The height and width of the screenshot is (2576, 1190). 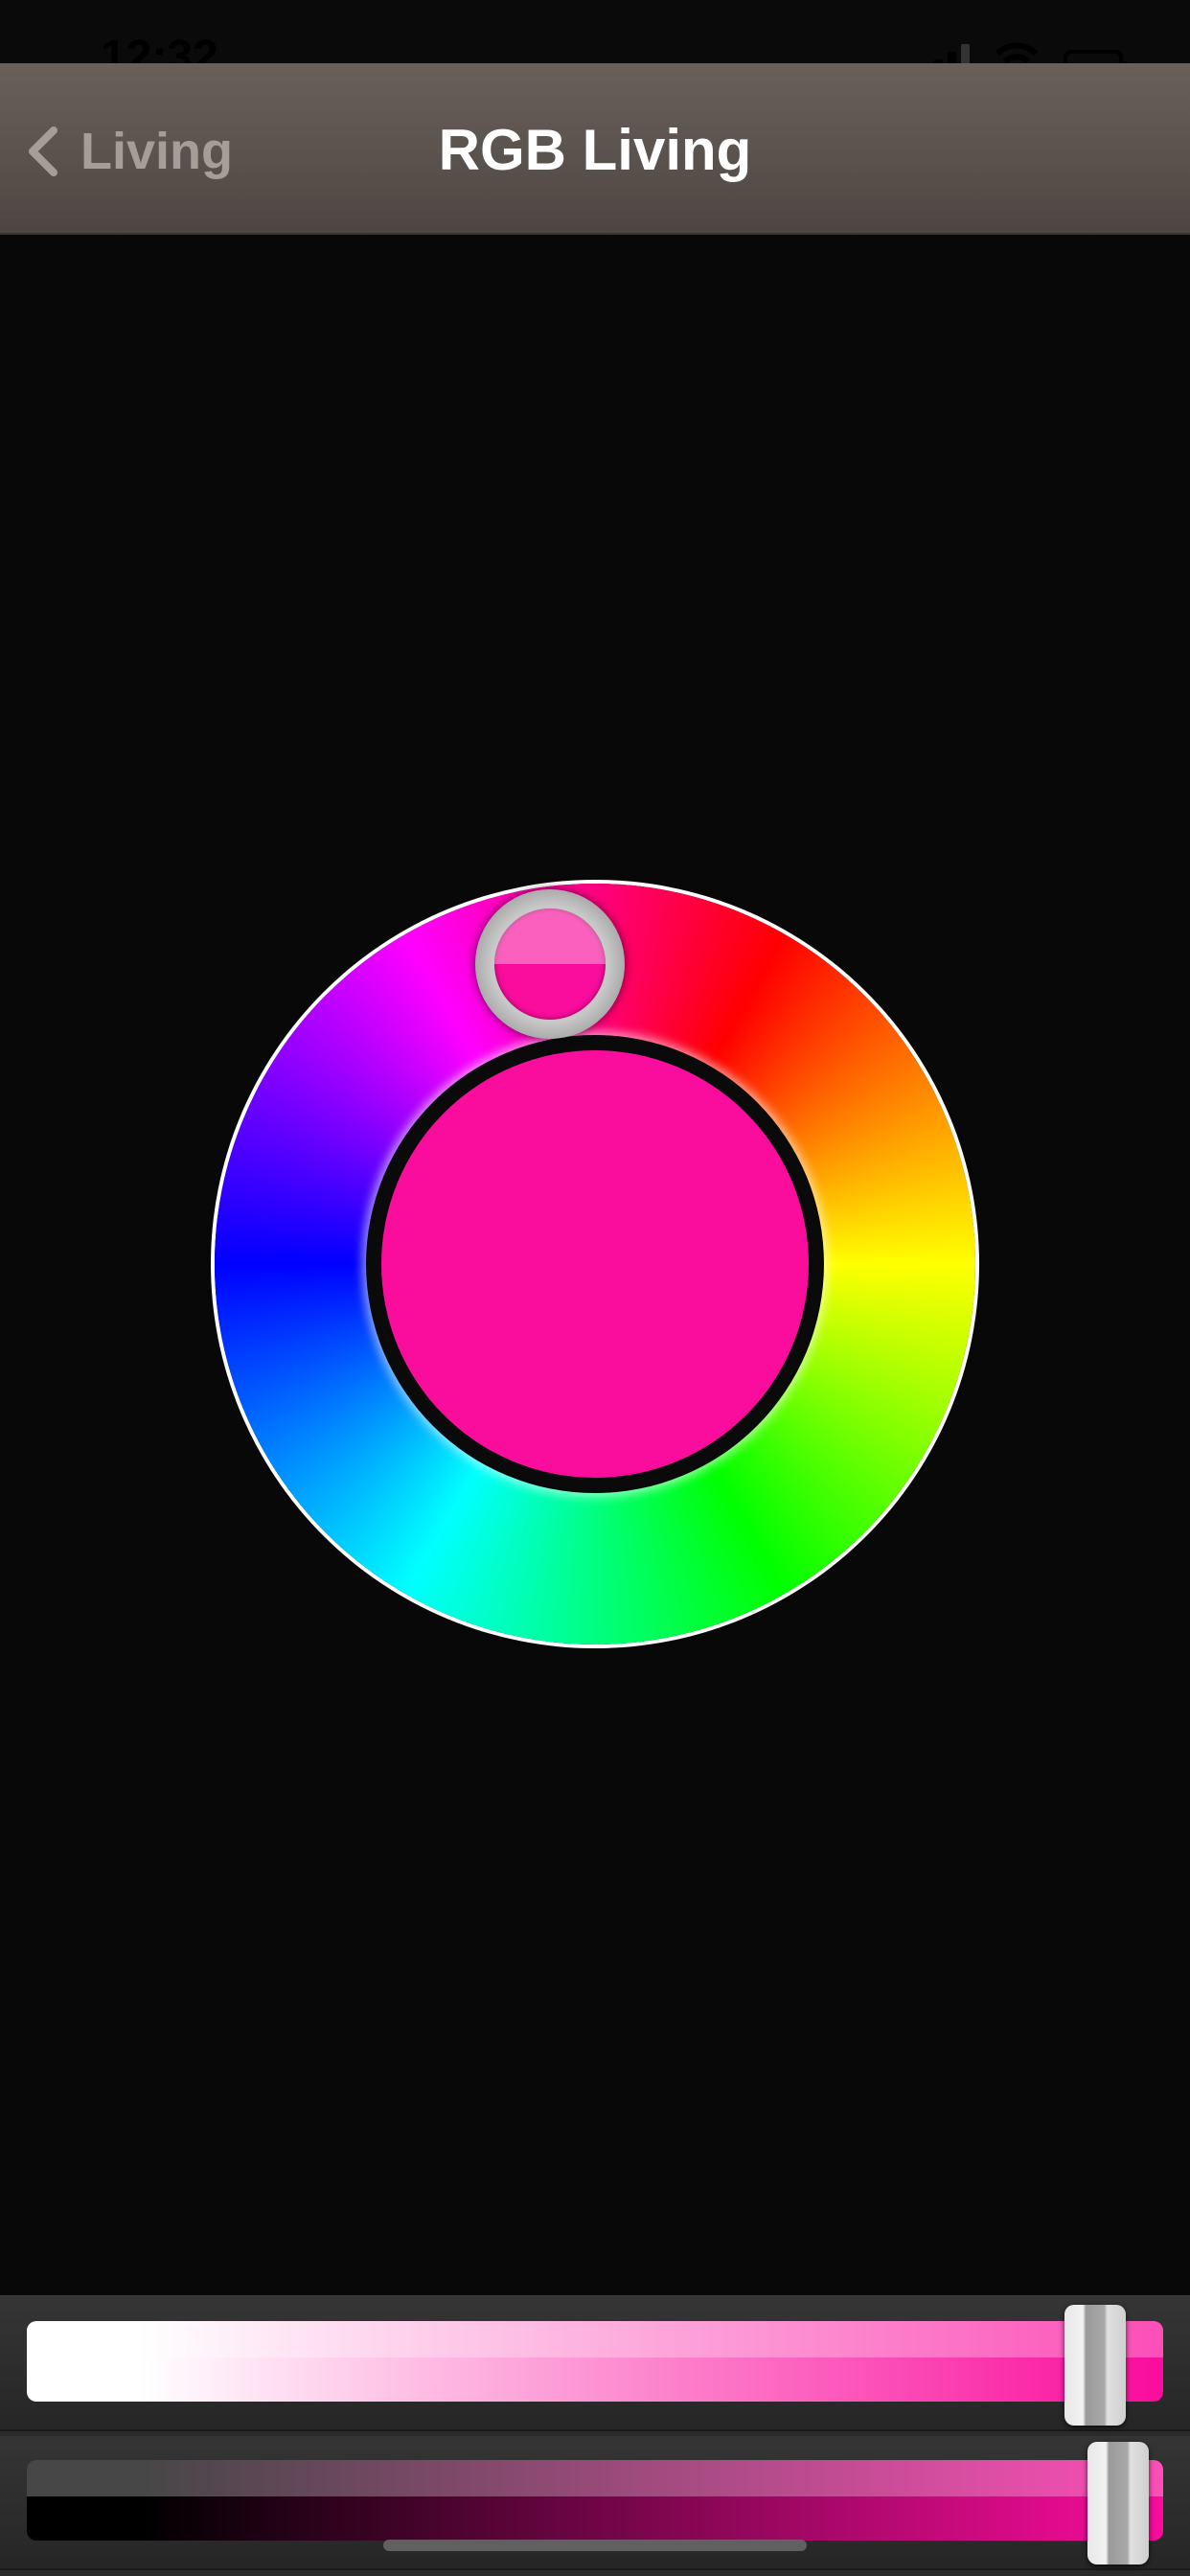 I want to click on color-preview, so click(x=595, y=1264).